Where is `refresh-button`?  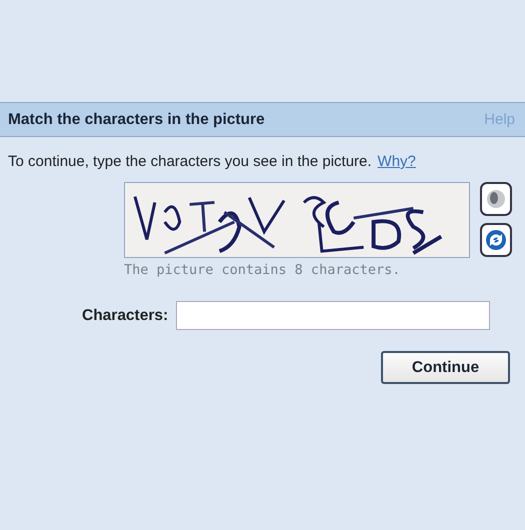
refresh-button is located at coordinates (496, 240).